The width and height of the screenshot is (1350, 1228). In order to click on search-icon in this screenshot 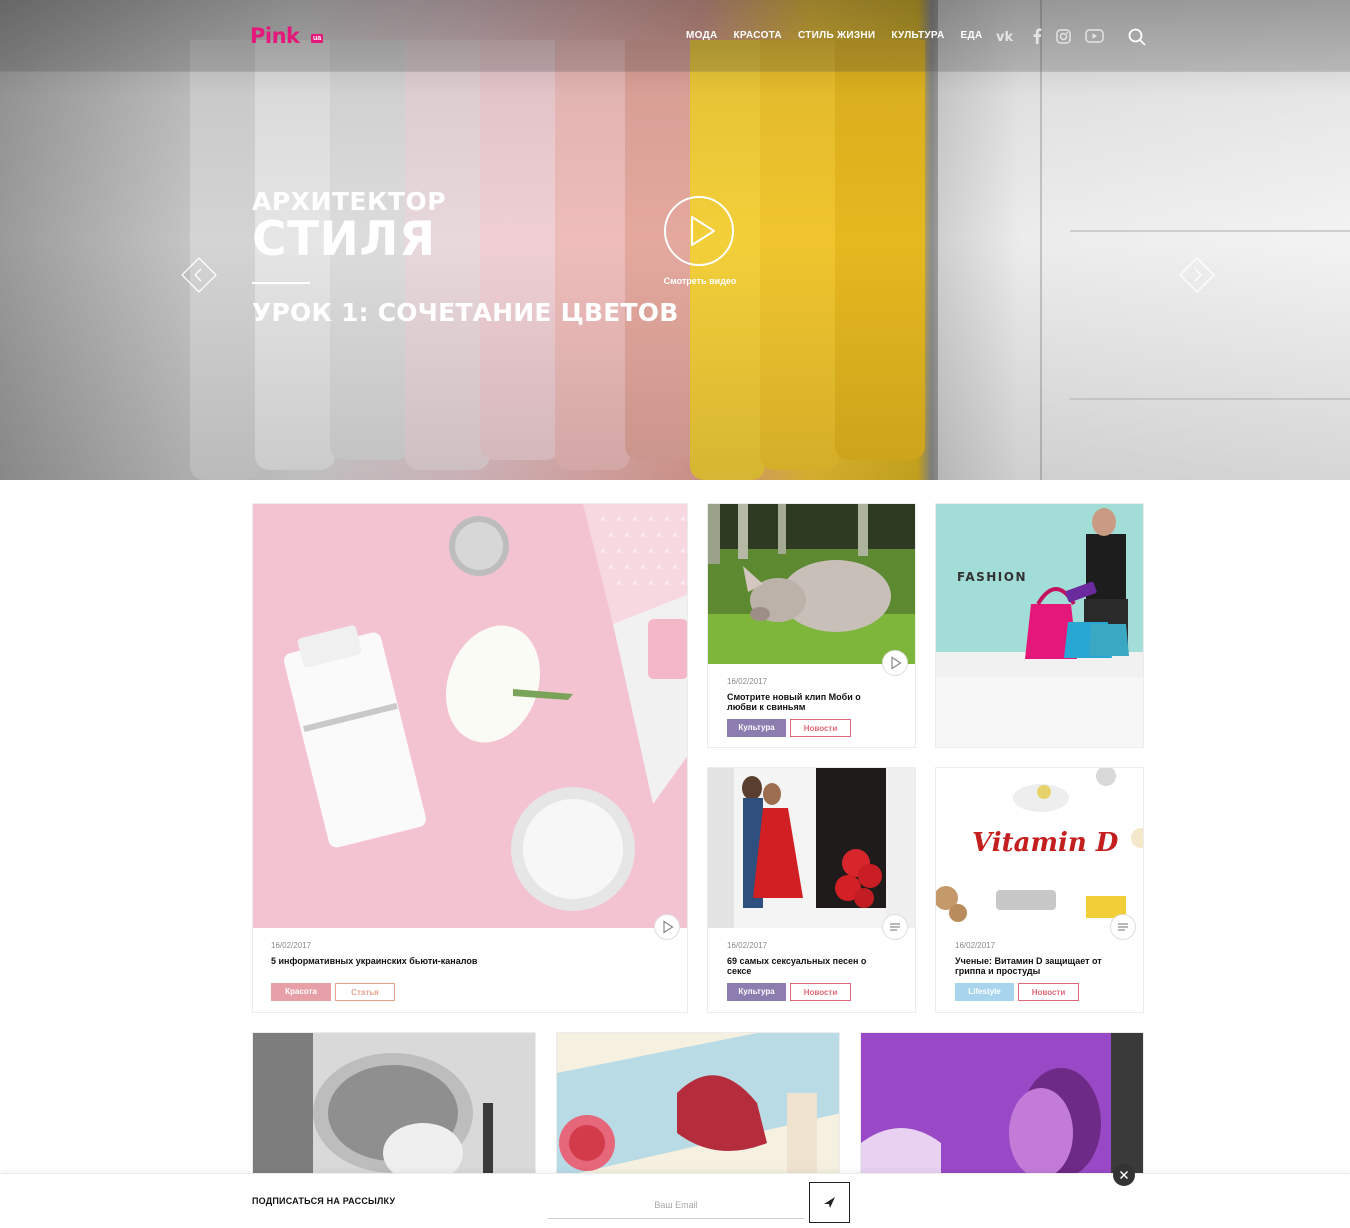, I will do `click(1137, 37)`.